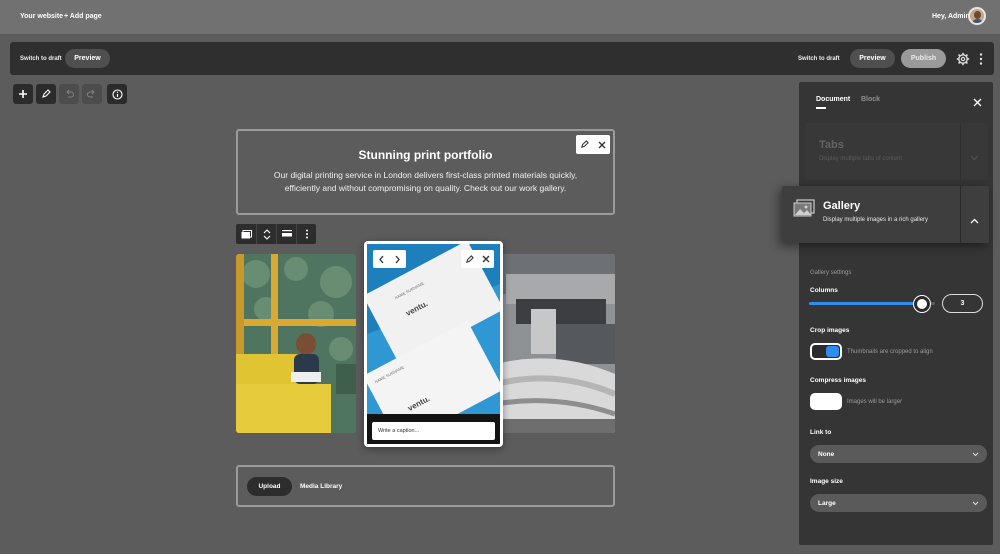  Describe the element at coordinates (41, 59) in the screenshot. I see `switch-to-draft-button: Switch to draft` at that location.